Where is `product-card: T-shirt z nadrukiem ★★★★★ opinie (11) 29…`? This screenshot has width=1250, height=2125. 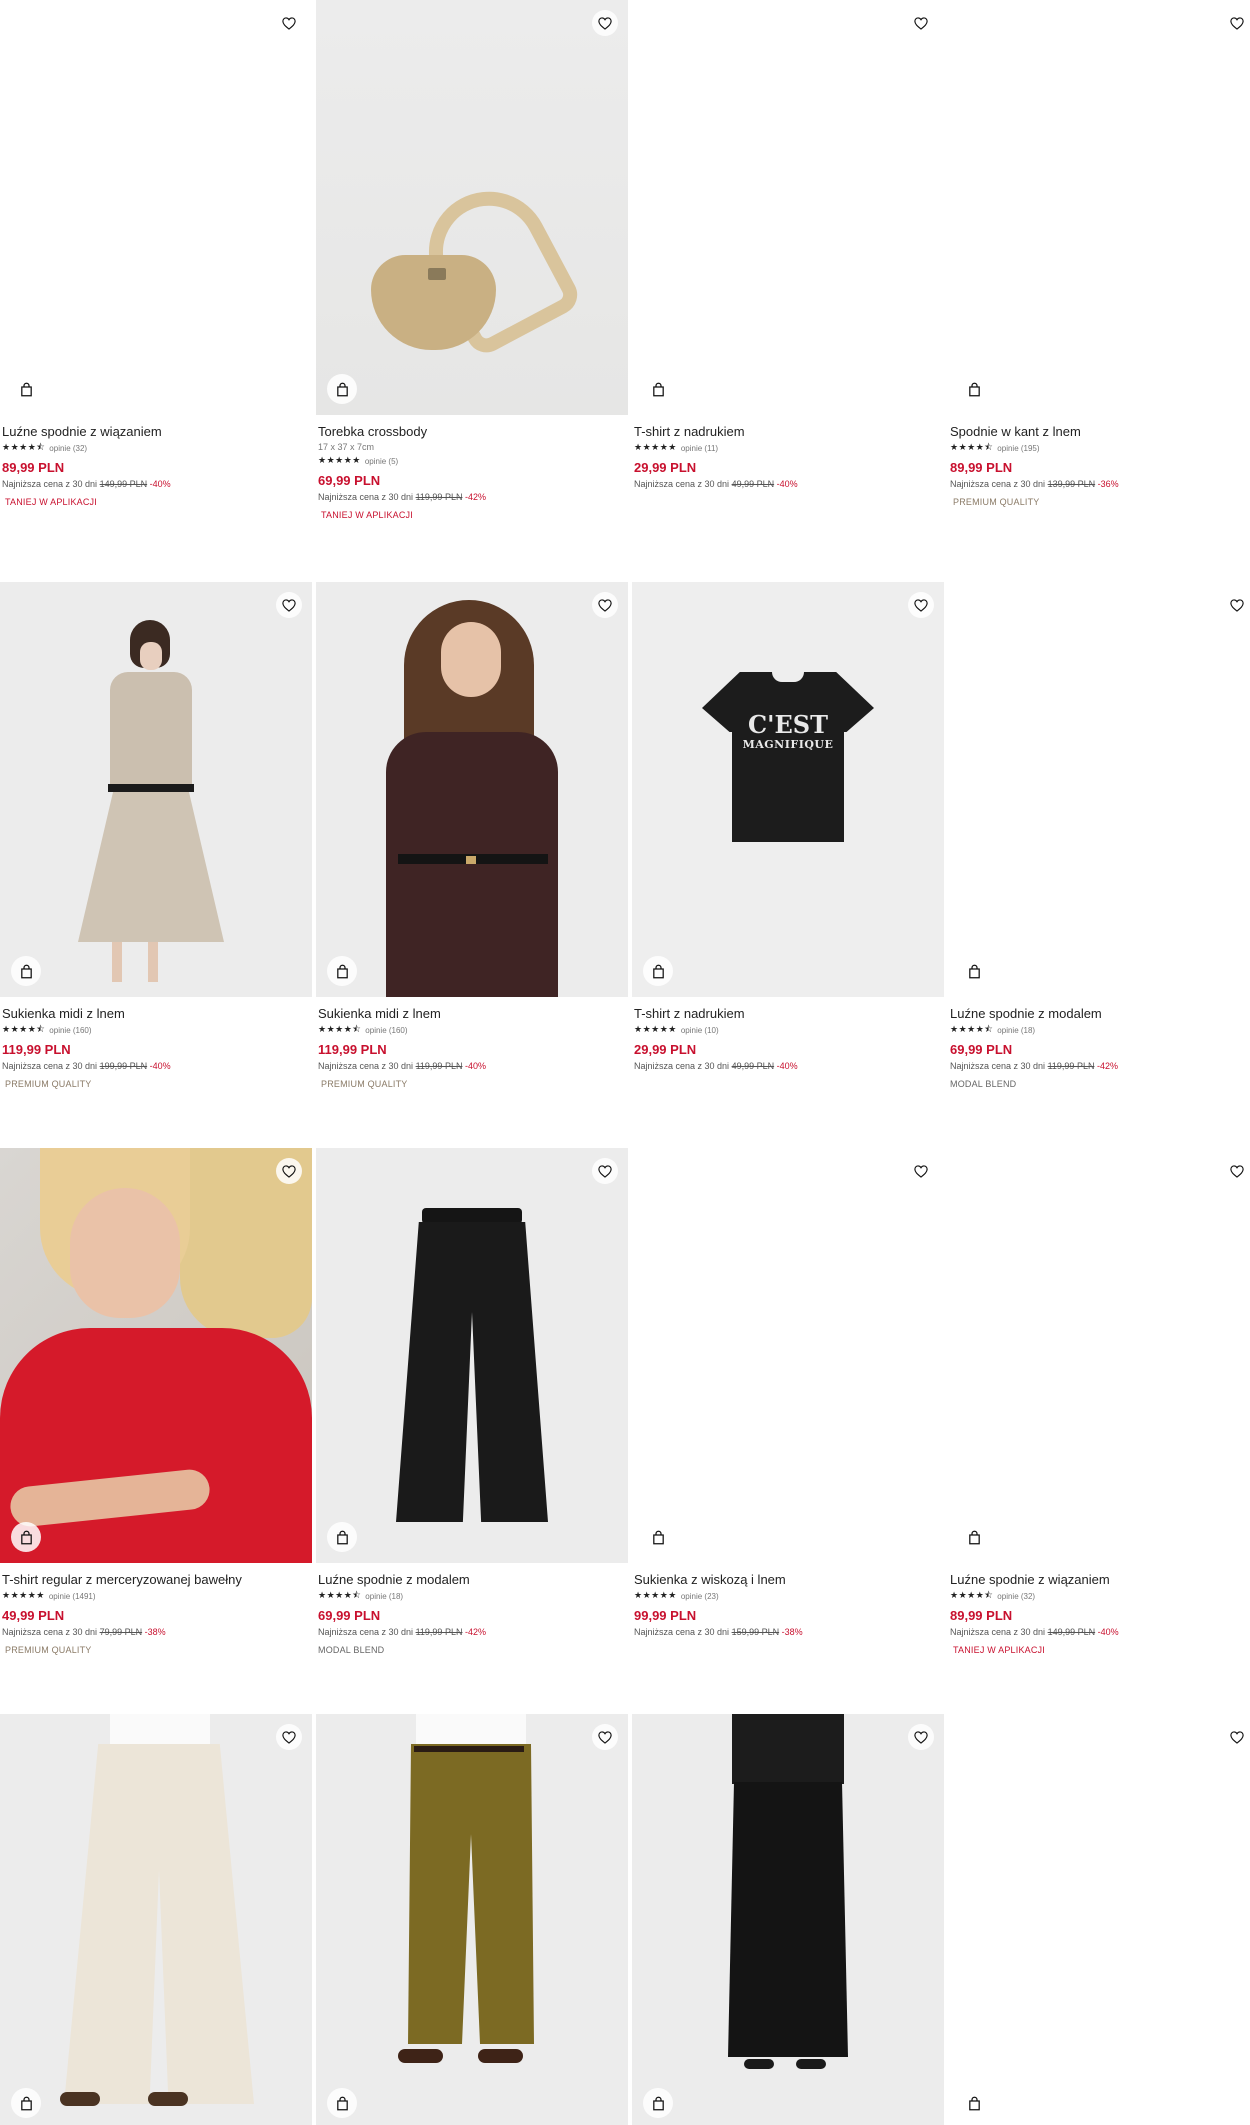 product-card: T-shirt z nadrukiem ★★★★★ opinie (11) 29… is located at coordinates (788, 245).